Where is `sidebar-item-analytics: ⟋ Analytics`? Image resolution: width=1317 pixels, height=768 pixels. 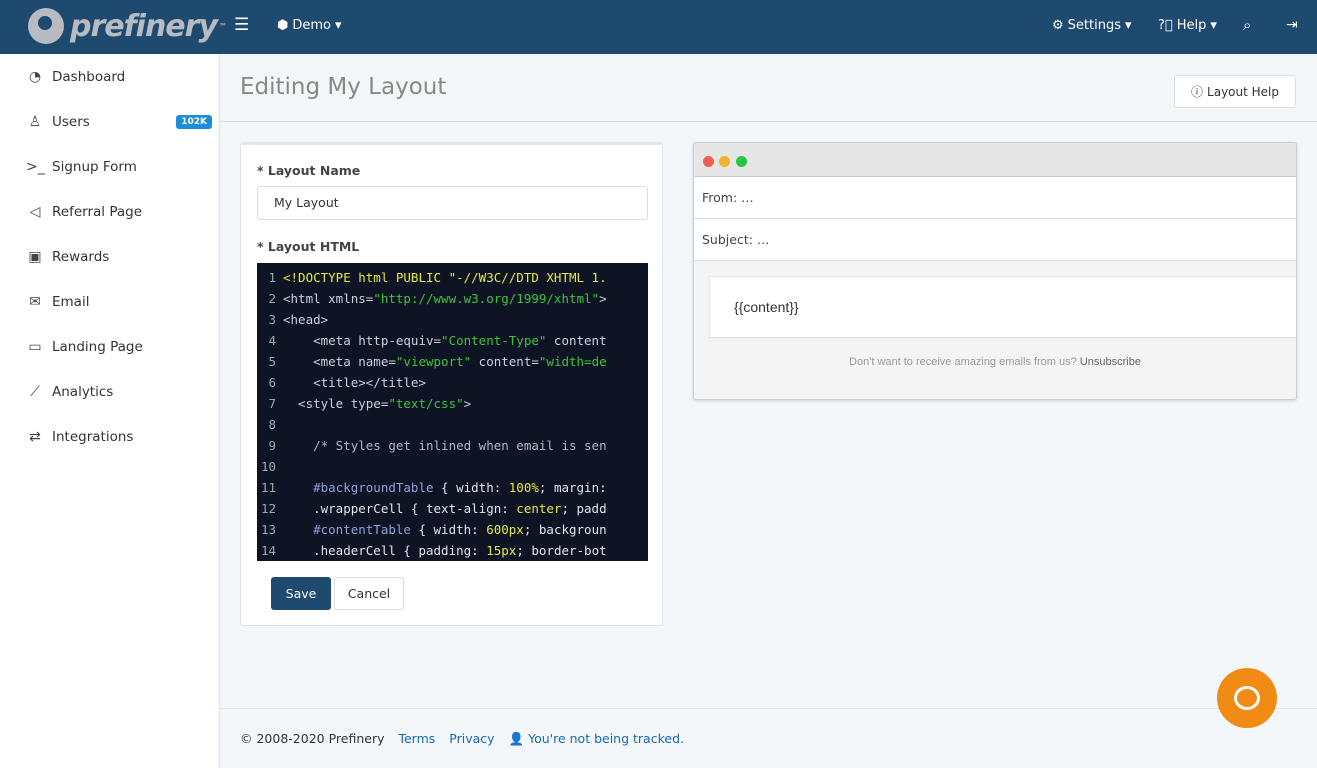 sidebar-item-analytics: ⟋ Analytics is located at coordinates (109, 391).